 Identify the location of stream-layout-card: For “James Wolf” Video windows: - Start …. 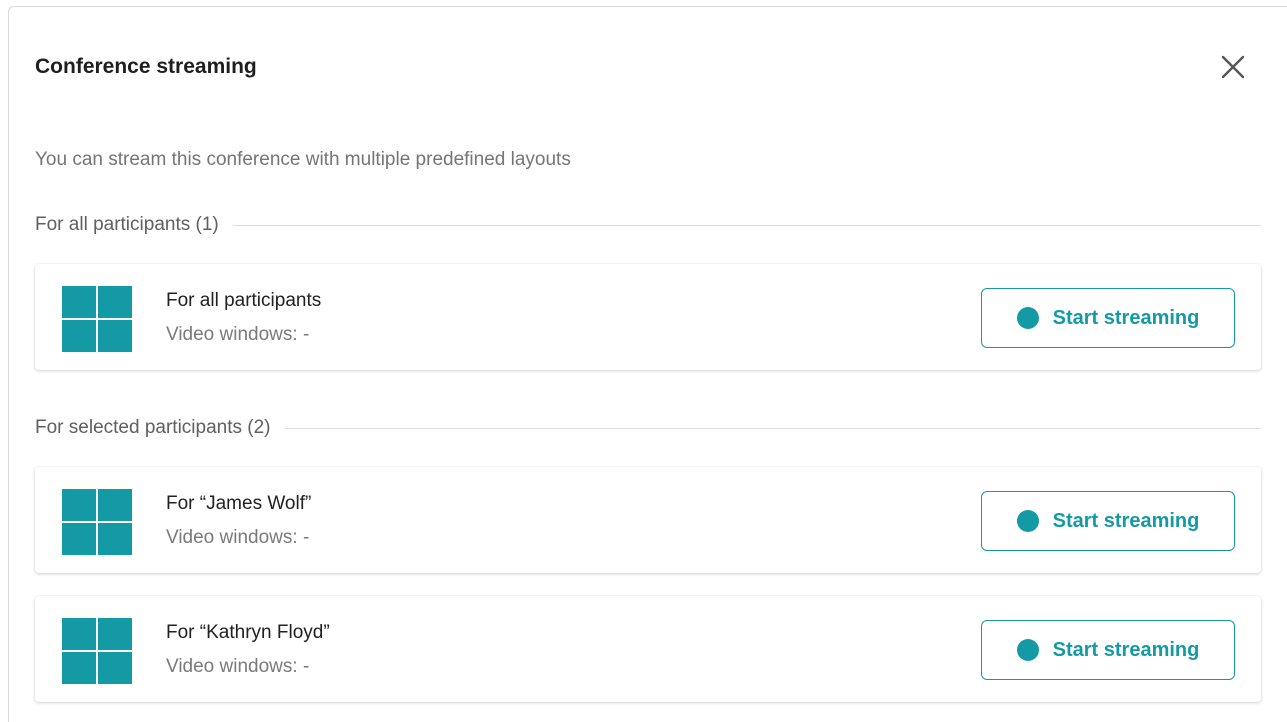
(648, 520).